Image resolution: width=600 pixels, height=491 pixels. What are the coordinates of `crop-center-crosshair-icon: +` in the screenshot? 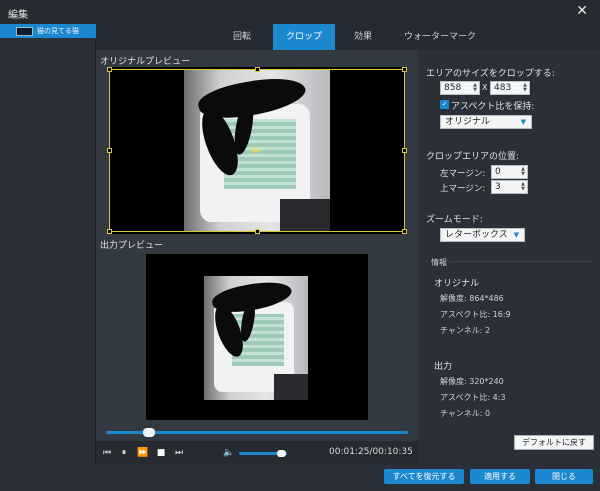 It's located at (256, 151).